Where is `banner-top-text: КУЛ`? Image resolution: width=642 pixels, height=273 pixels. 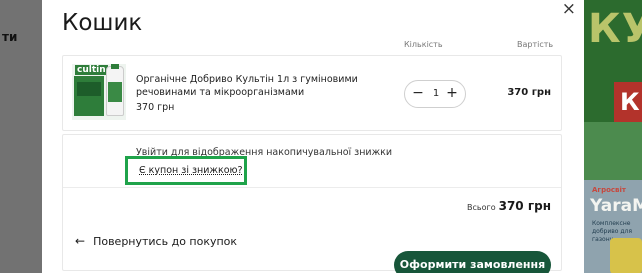
banner-top-text: КУЛ is located at coordinates (615, 29).